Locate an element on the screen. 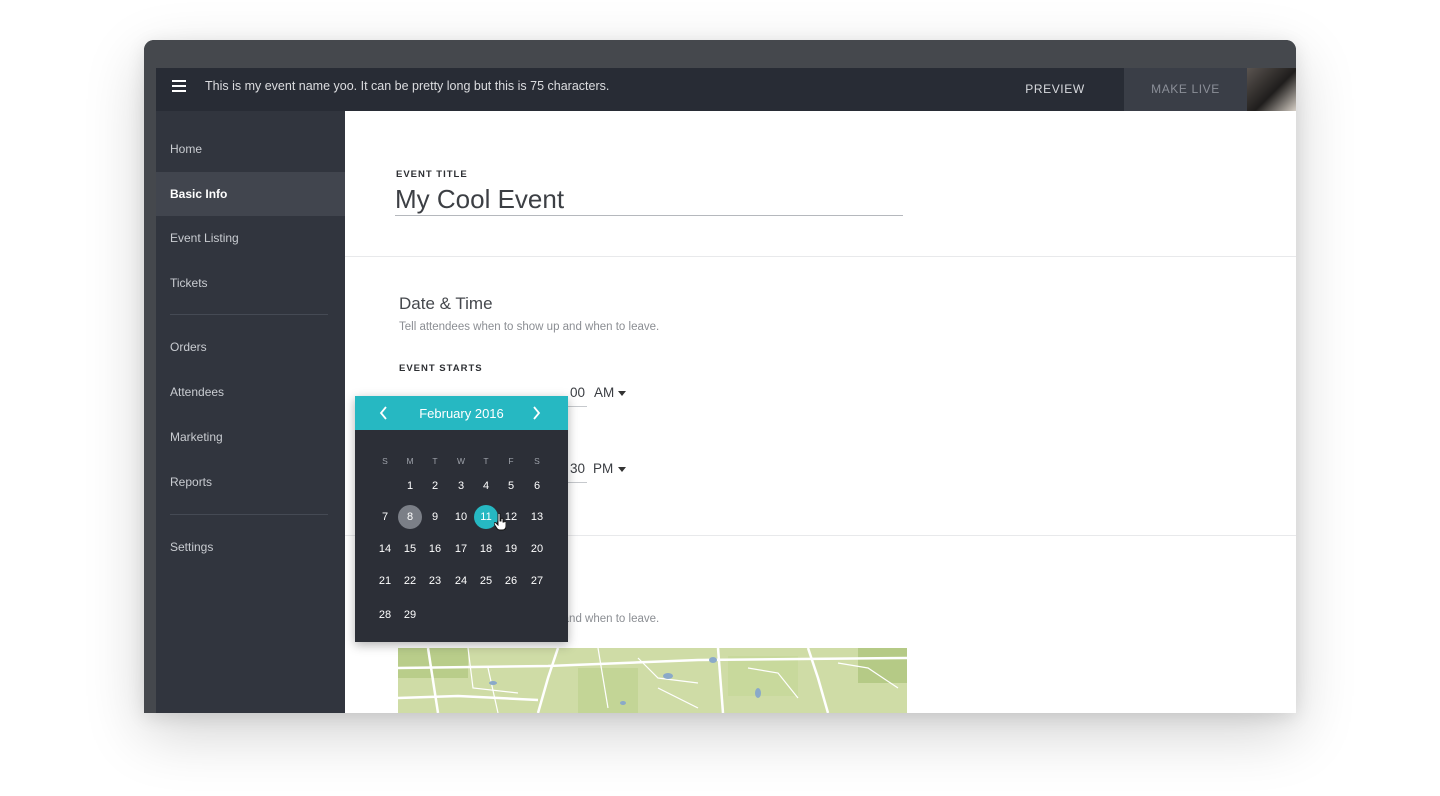  sidebar-item-settings: Settings is located at coordinates (250, 547).